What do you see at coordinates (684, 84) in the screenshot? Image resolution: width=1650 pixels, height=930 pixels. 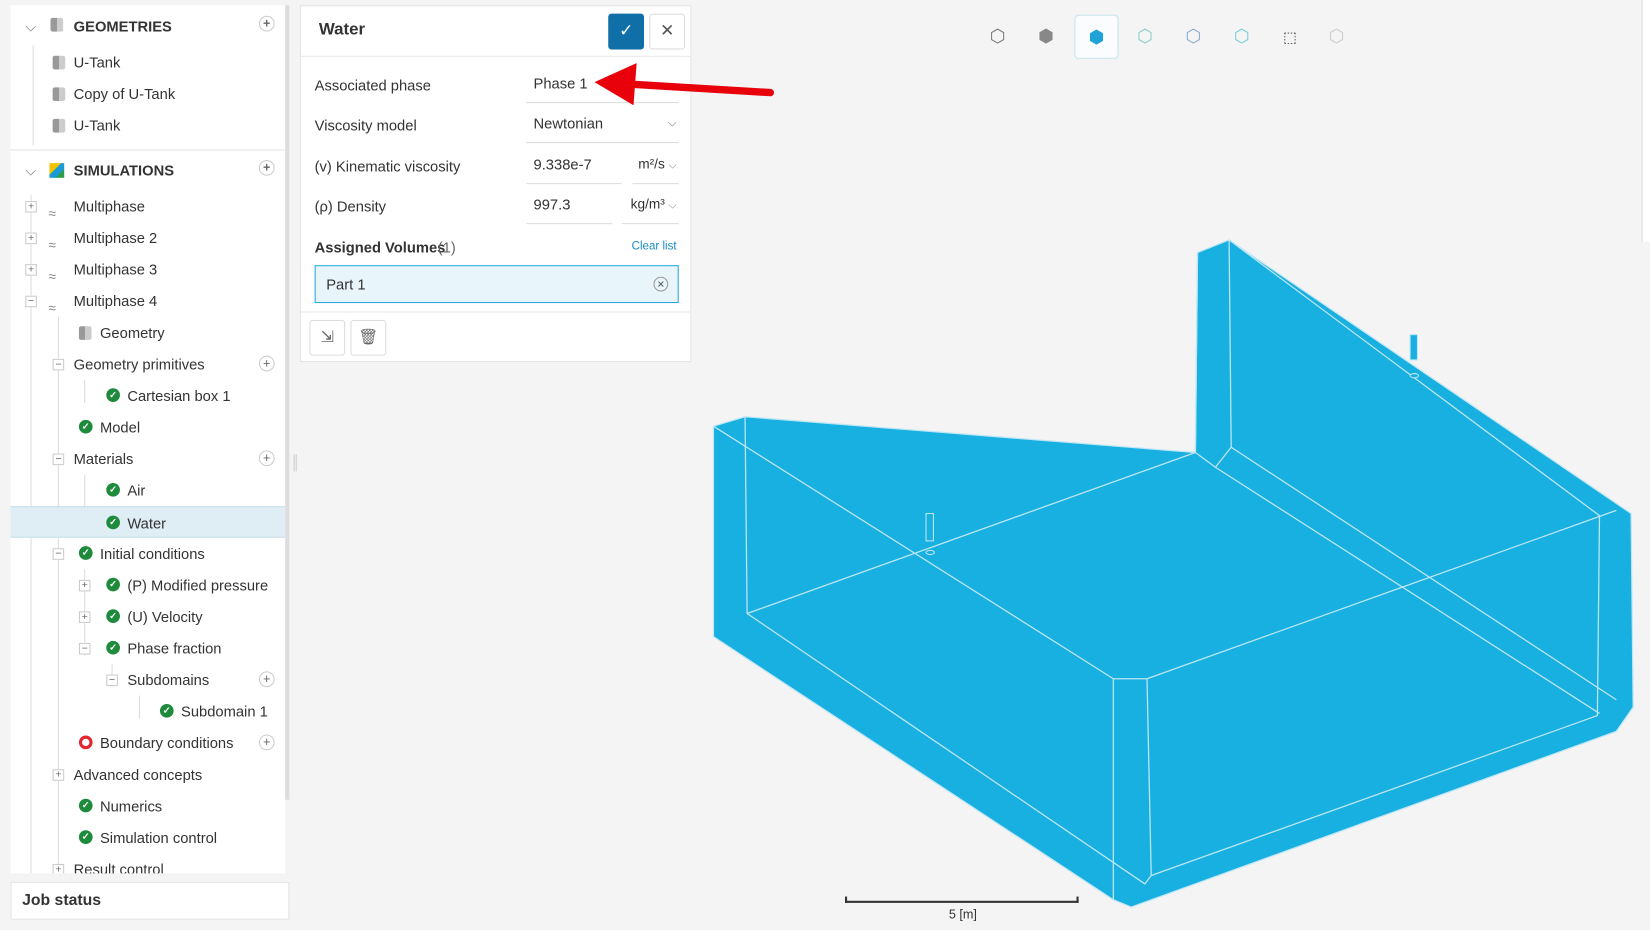 I see `red-arrow-annotation` at bounding box center [684, 84].